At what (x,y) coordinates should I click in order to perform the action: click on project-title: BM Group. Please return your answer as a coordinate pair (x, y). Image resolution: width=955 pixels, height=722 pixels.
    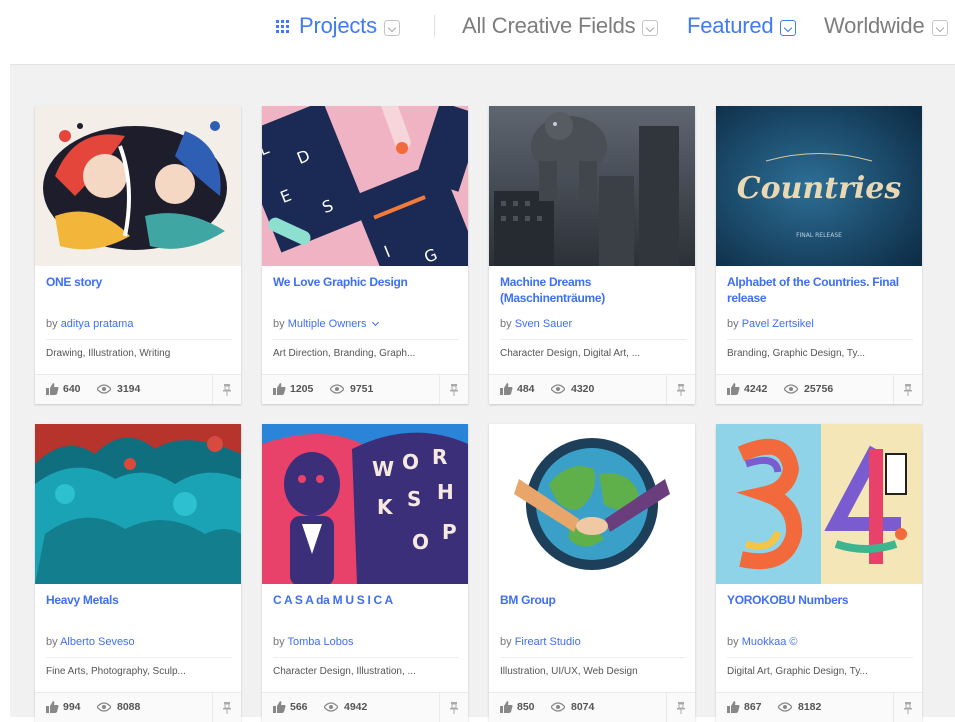
    Looking at the image, I should click on (593, 600).